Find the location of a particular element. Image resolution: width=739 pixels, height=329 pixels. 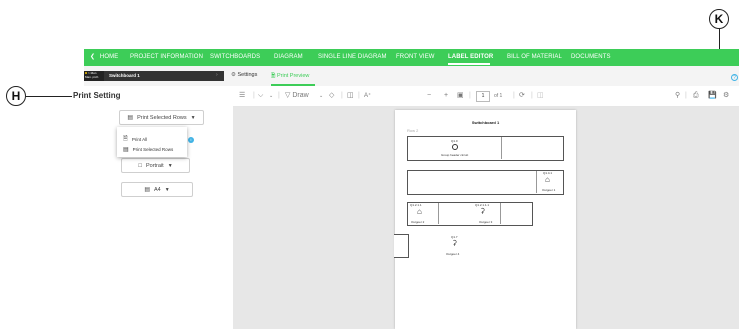

two-page-view-icon: ◫ is located at coordinates (540, 96).